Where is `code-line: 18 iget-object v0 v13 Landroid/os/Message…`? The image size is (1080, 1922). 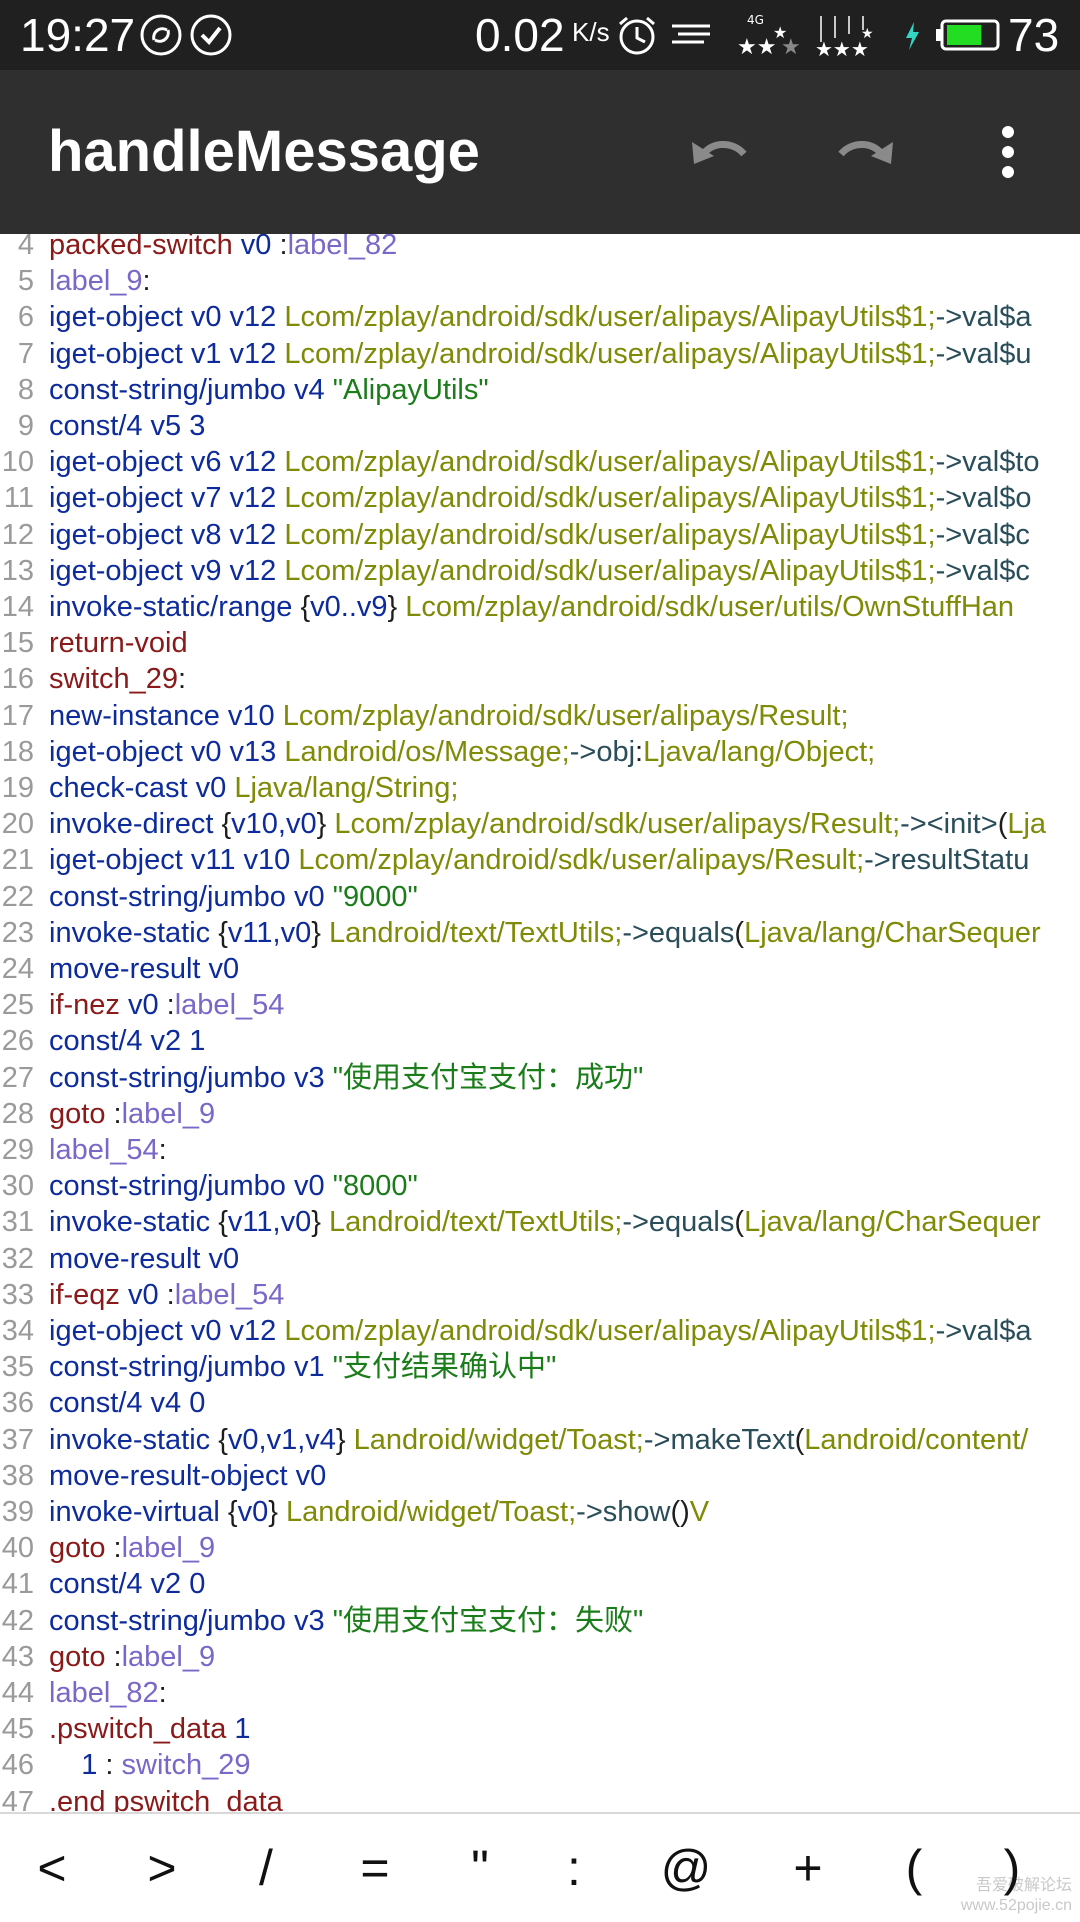
code-line: 18 iget-object v0 v13 Landroid/os/Message… is located at coordinates (540, 752).